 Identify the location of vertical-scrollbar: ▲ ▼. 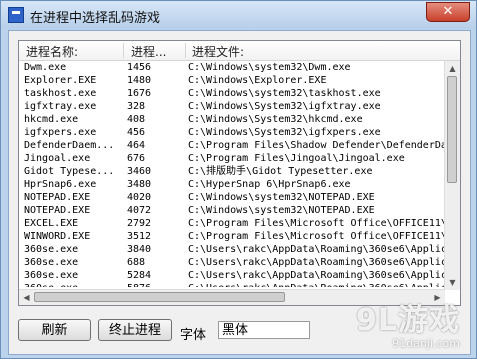
(452, 175).